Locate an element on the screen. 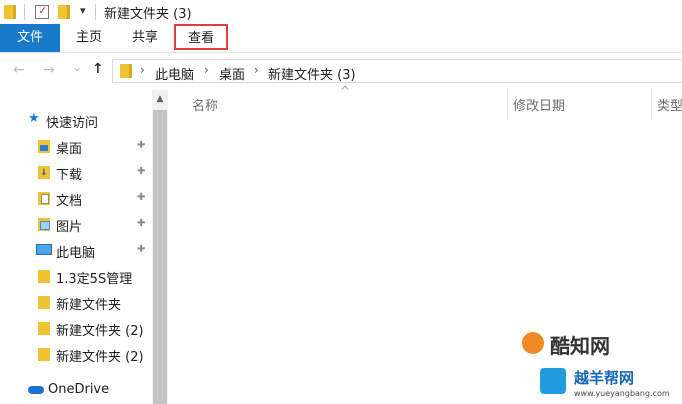 The image size is (682, 404). nav-label: 1.3定5S管理 is located at coordinates (94, 279).